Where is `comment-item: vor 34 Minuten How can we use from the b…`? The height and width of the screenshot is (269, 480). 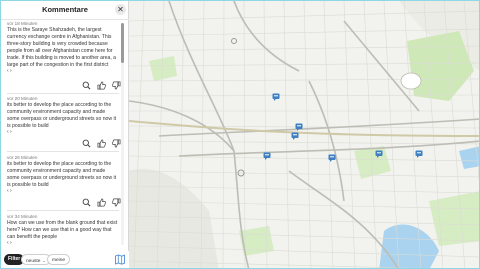
comment-item: vor 34 Minuten How can we use from the b… is located at coordinates (63, 230).